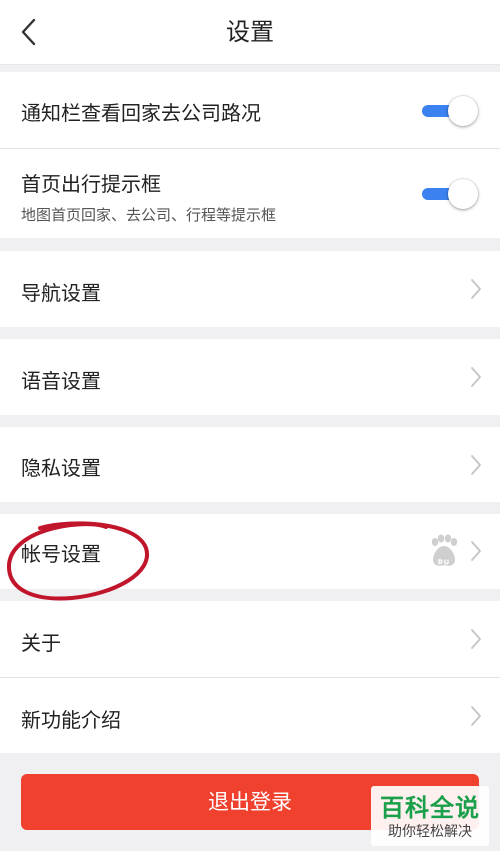 The width and height of the screenshot is (500, 851). I want to click on menu-item-label: 关于, so click(41, 643).